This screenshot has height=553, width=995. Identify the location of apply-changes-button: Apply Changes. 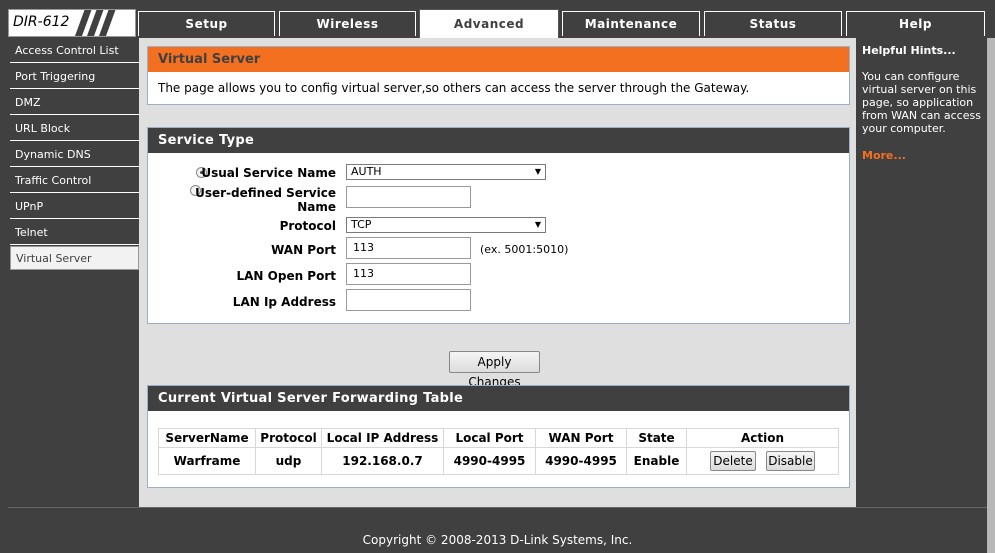
(494, 370).